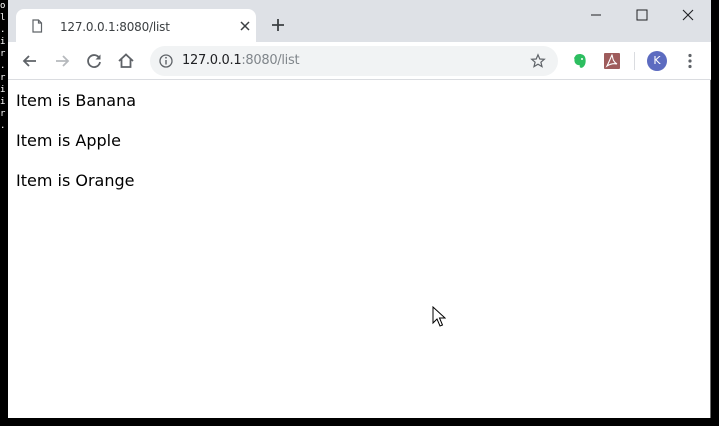 The width and height of the screenshot is (719, 426). What do you see at coordinates (612, 61) in the screenshot?
I see `pdf-extension-icon` at bounding box center [612, 61].